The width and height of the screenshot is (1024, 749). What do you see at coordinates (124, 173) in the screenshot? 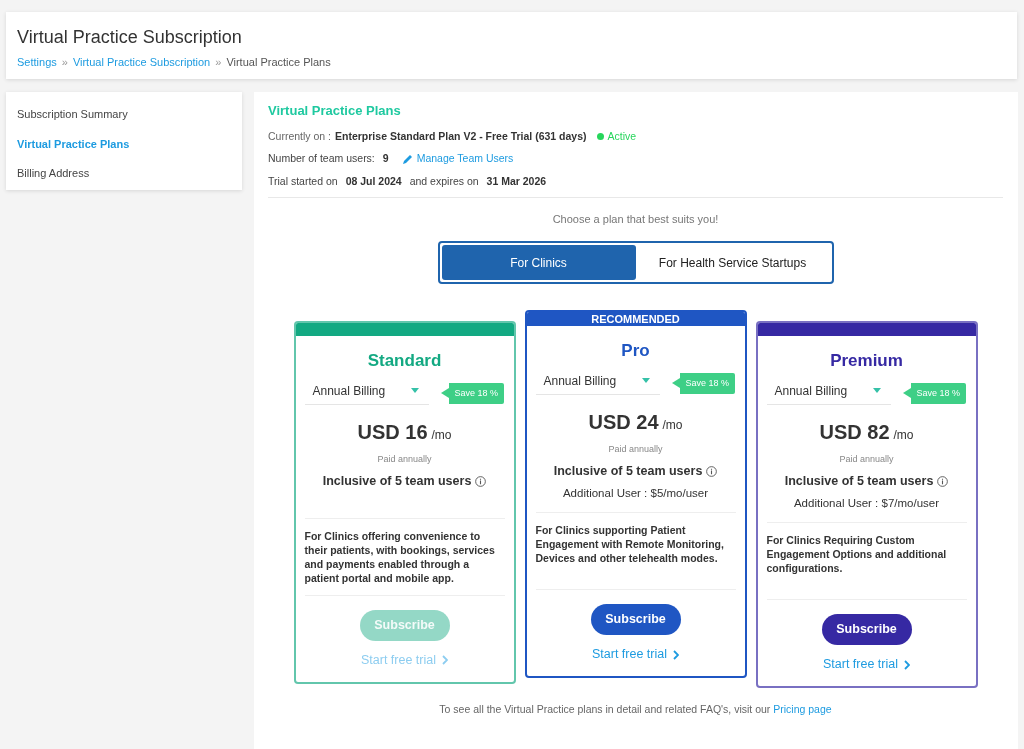
I see `sidebar-item: Billing Address` at bounding box center [124, 173].